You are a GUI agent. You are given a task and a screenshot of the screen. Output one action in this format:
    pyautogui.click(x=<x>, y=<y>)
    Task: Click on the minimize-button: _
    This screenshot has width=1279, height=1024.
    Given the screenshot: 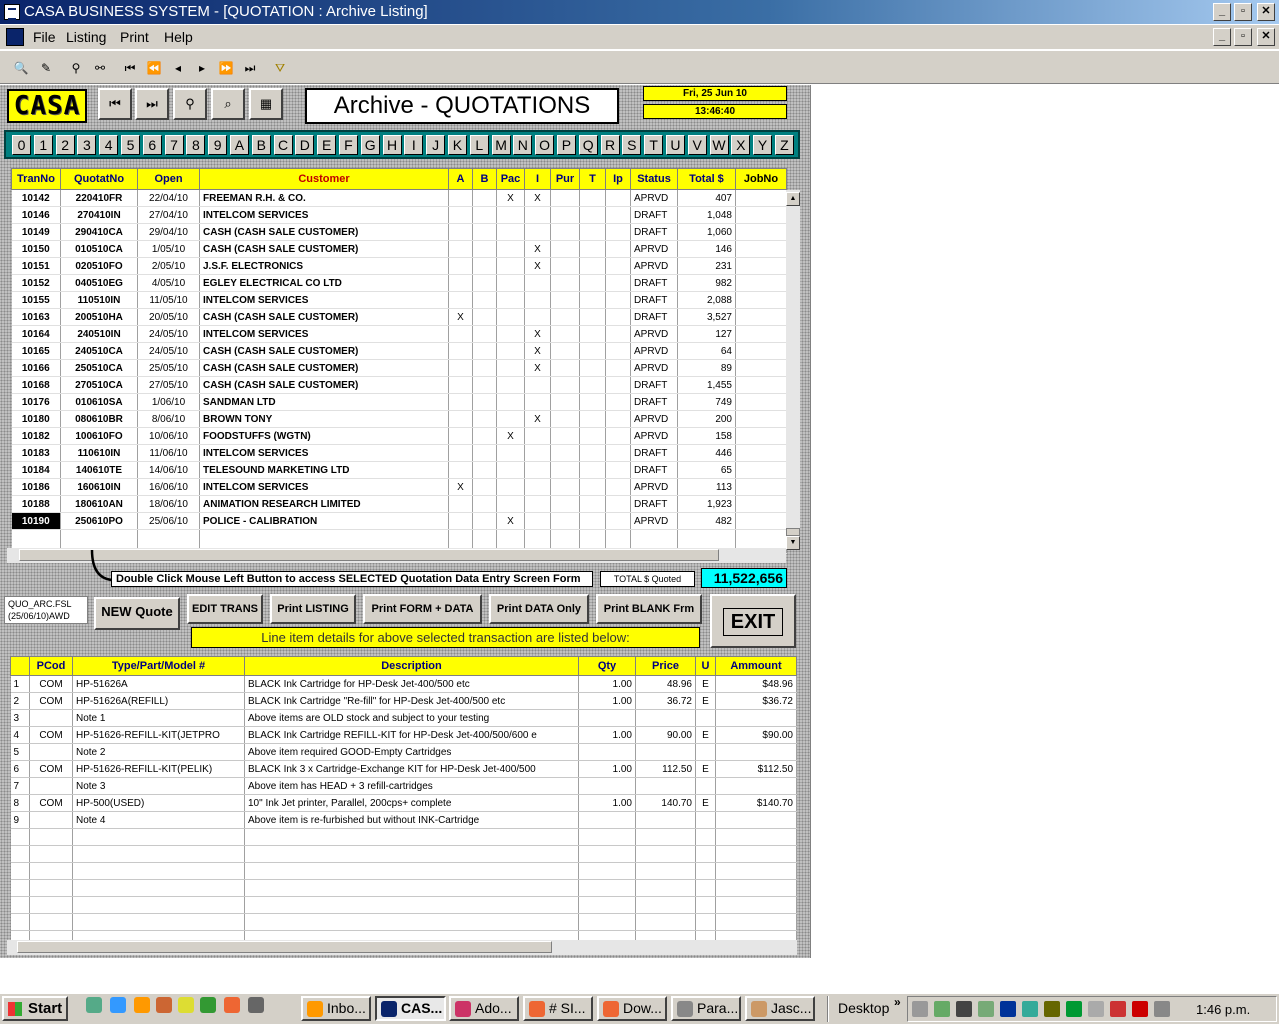 What is the action you would take?
    pyautogui.click(x=1222, y=12)
    